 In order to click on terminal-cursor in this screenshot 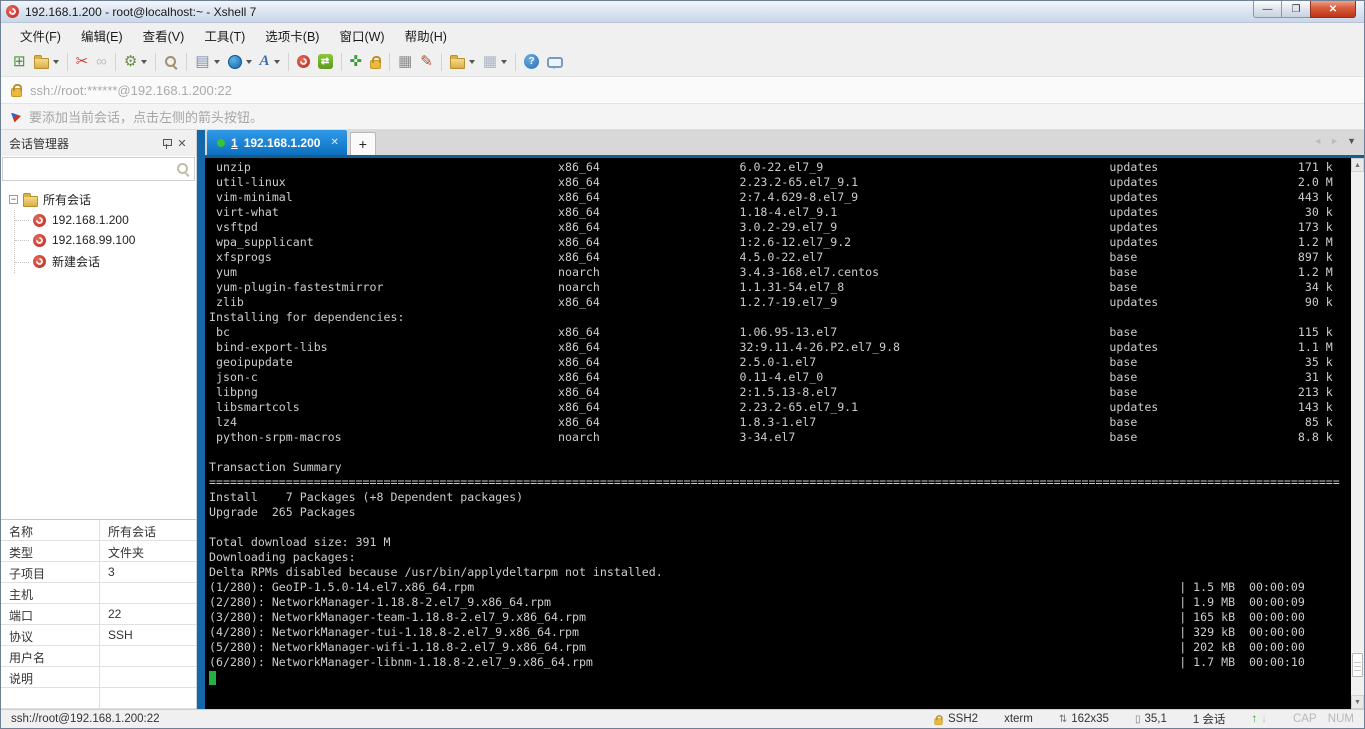, I will do `click(212, 678)`.